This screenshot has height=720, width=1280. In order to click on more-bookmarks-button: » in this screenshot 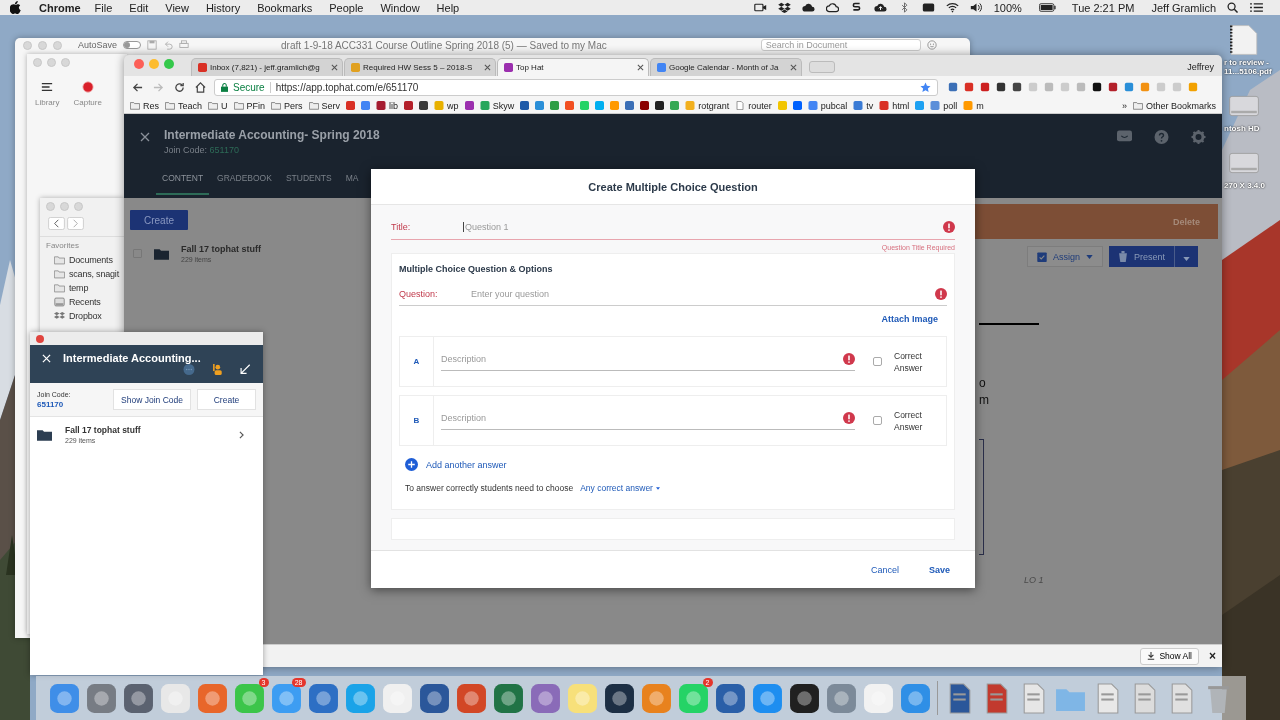, I will do `click(1124, 105)`.